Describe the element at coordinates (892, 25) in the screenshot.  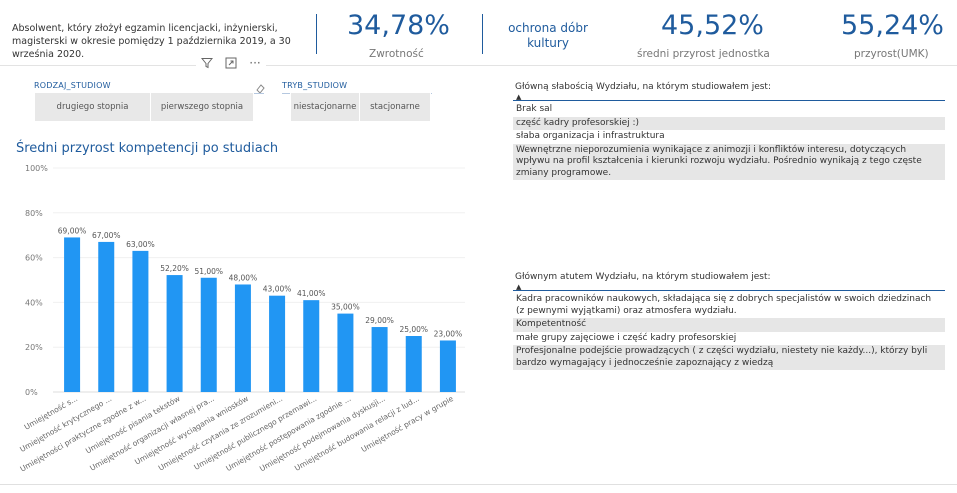
I see `kpi-umk-value: 55,24%` at that location.